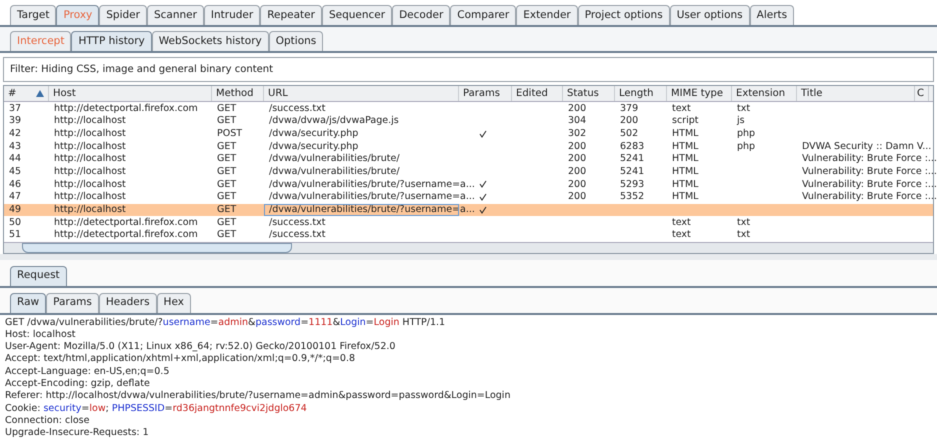  I want to click on column-header: Extension, so click(764, 93).